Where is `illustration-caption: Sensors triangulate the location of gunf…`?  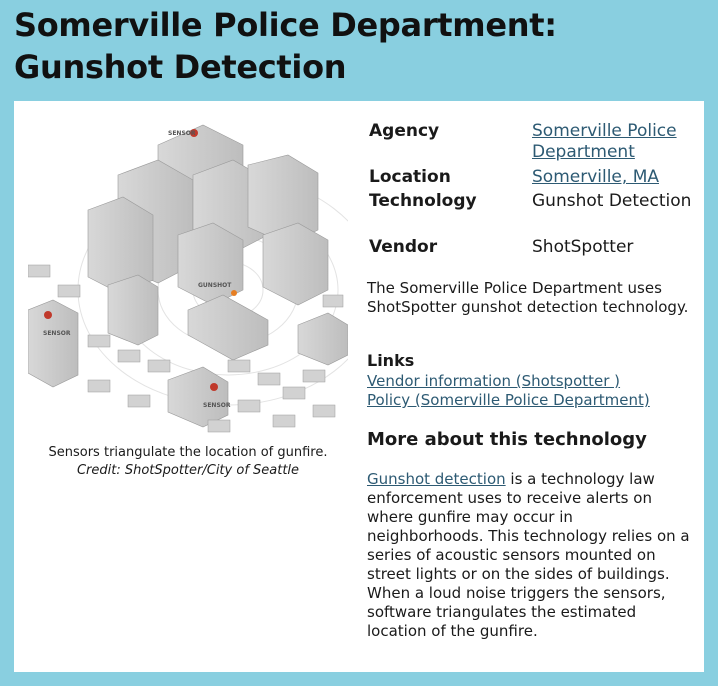 illustration-caption: Sensors triangulate the location of gunf… is located at coordinates (188, 462).